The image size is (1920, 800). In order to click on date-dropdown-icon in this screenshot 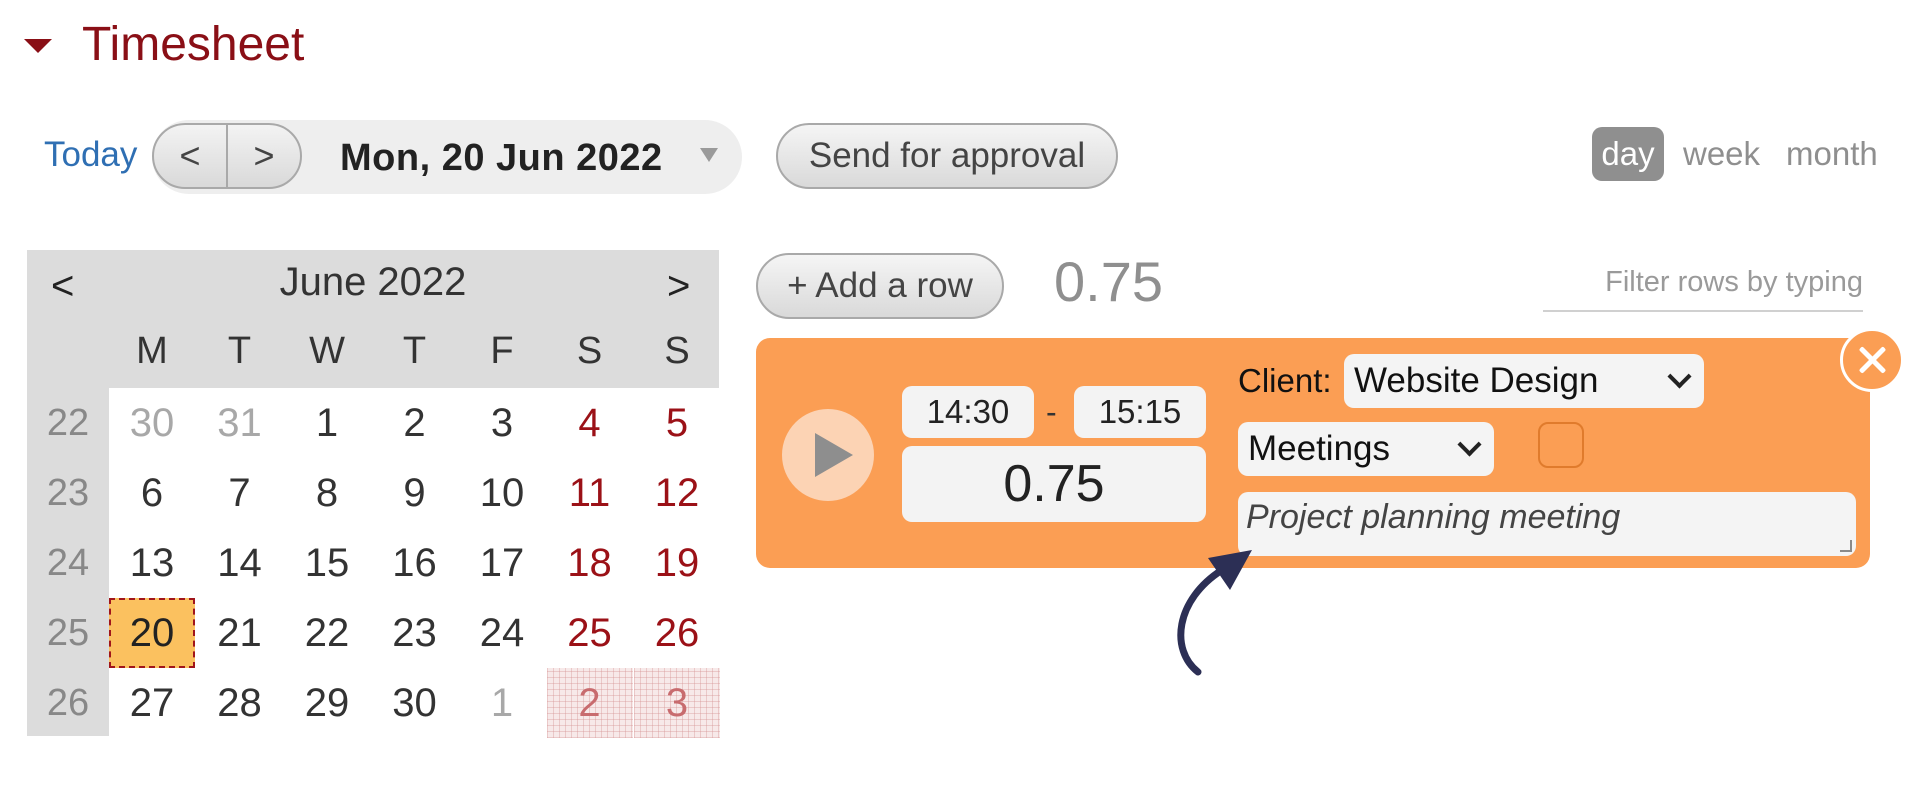, I will do `click(709, 155)`.